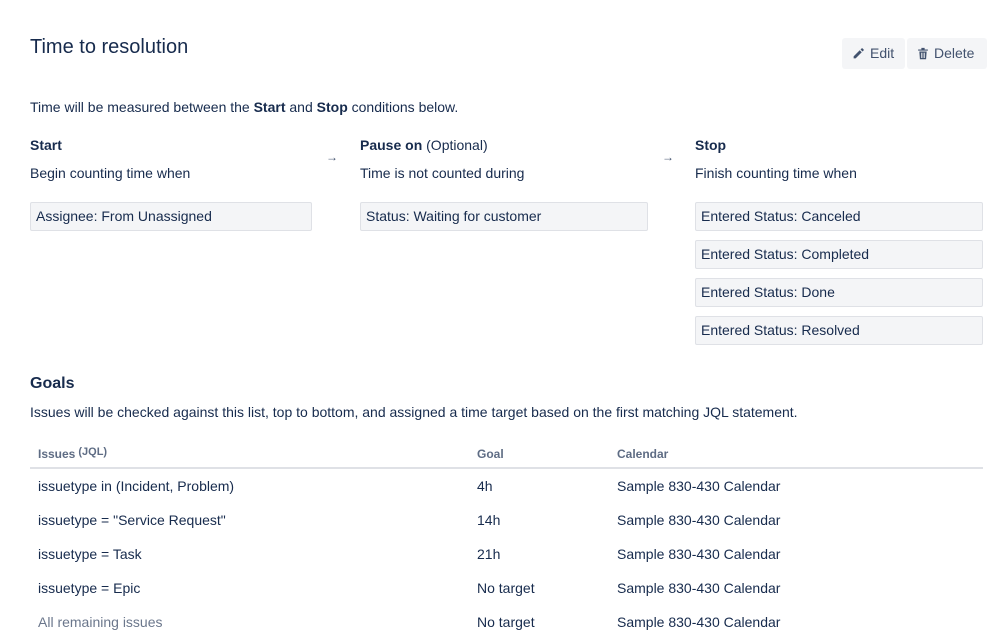 Image resolution: width=998 pixels, height=639 pixels. Describe the element at coordinates (839, 216) in the screenshot. I see `stop-condition: Entered Status: Canceled` at that location.